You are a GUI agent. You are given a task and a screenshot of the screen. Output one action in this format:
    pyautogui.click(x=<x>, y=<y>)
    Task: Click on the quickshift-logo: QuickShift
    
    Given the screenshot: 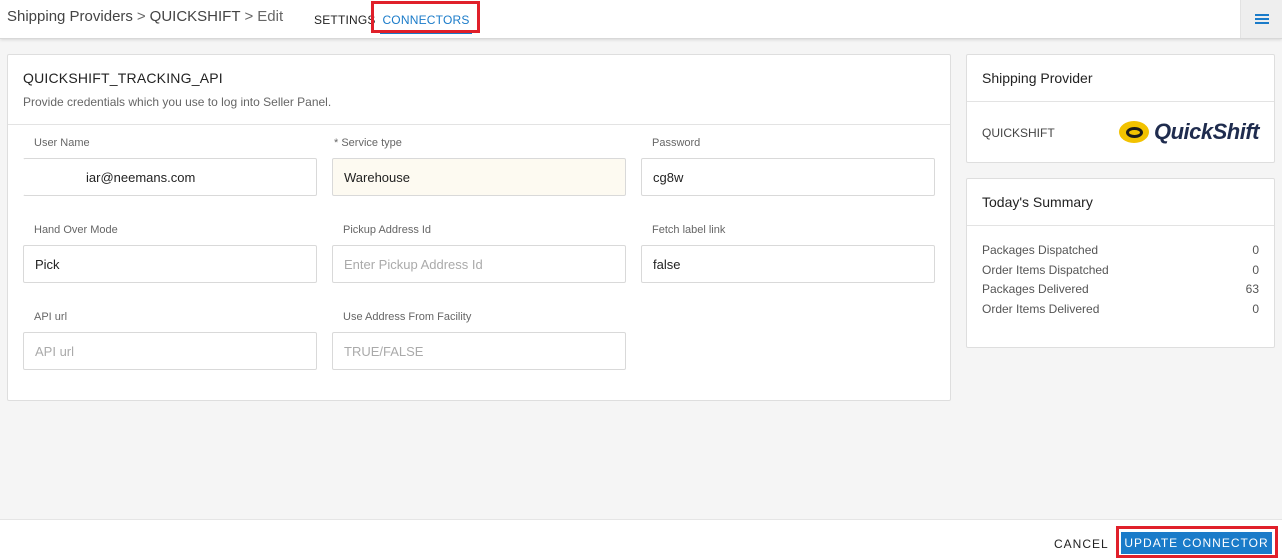 What is the action you would take?
    pyautogui.click(x=1189, y=132)
    